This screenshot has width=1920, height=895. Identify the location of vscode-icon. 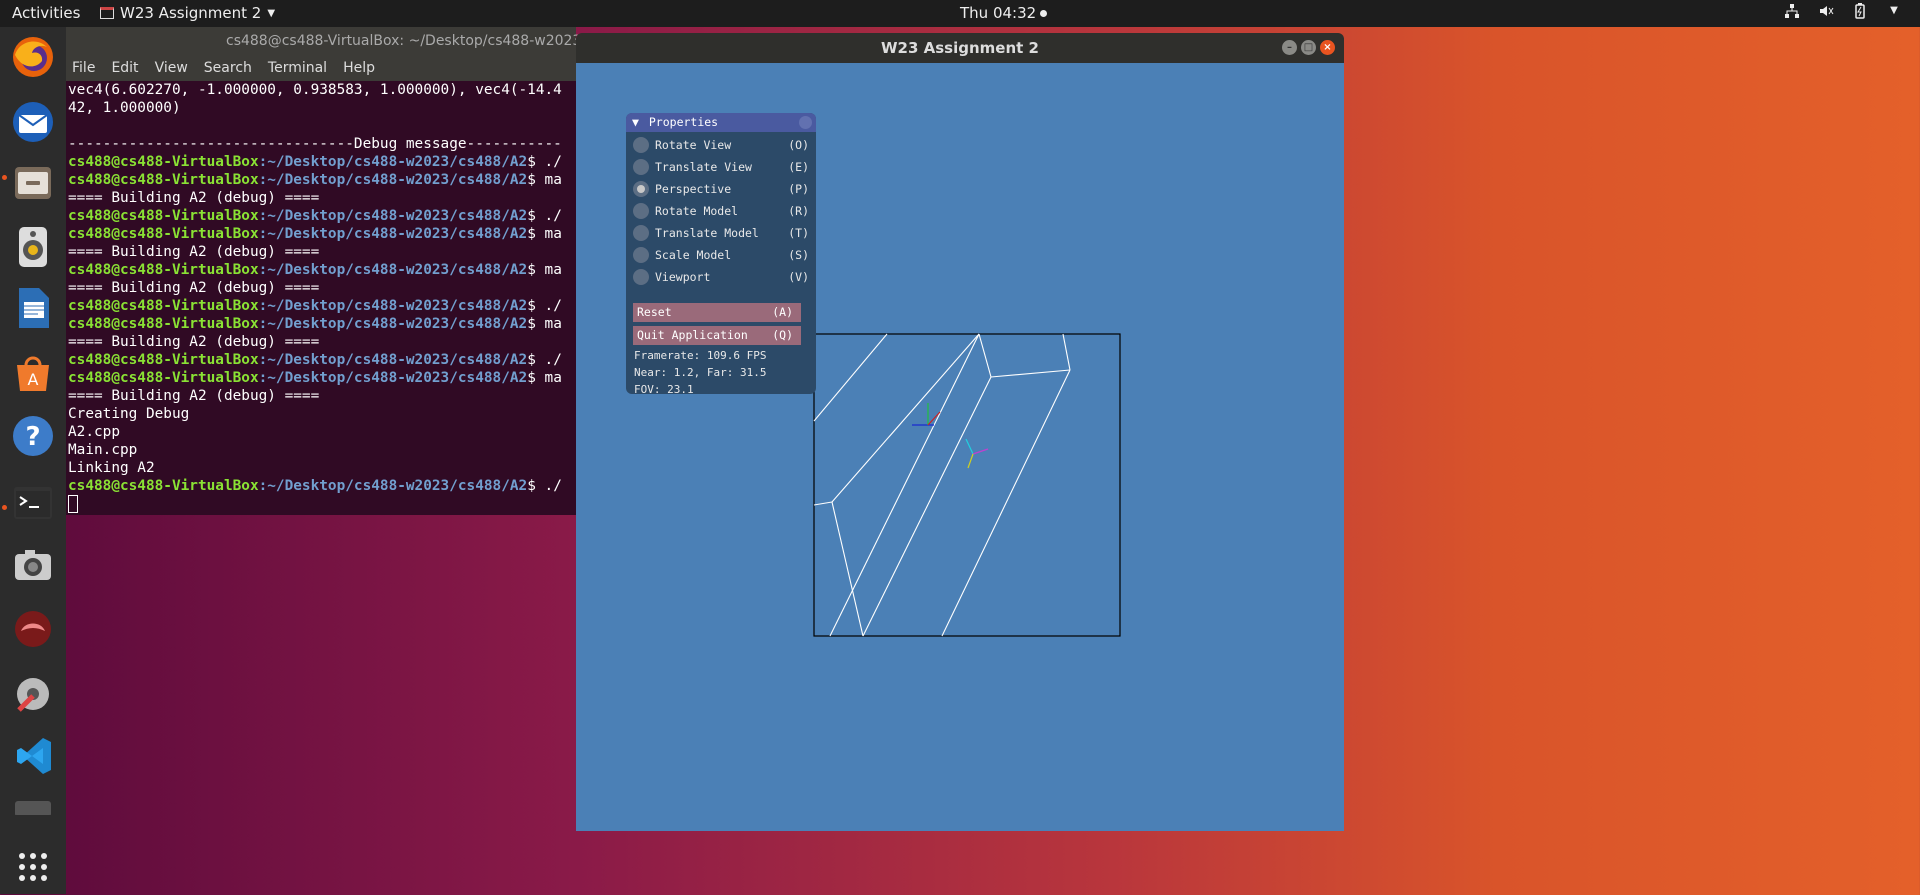
(33, 756).